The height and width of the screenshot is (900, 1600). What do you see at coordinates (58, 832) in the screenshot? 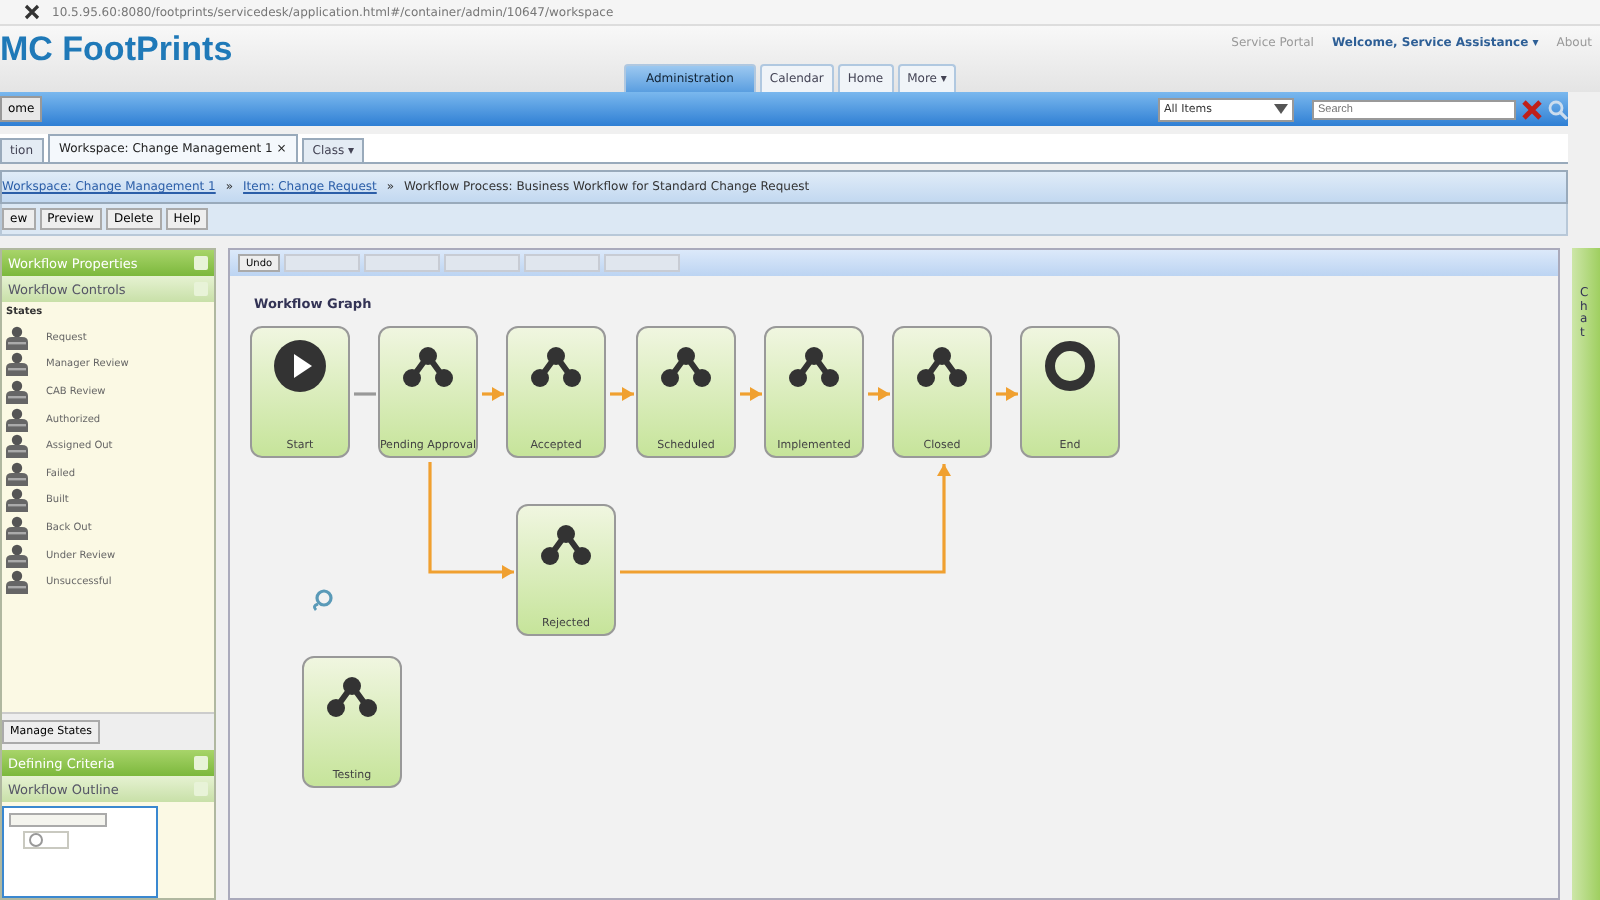
I see `outline-thumbnail-drawing` at bounding box center [58, 832].